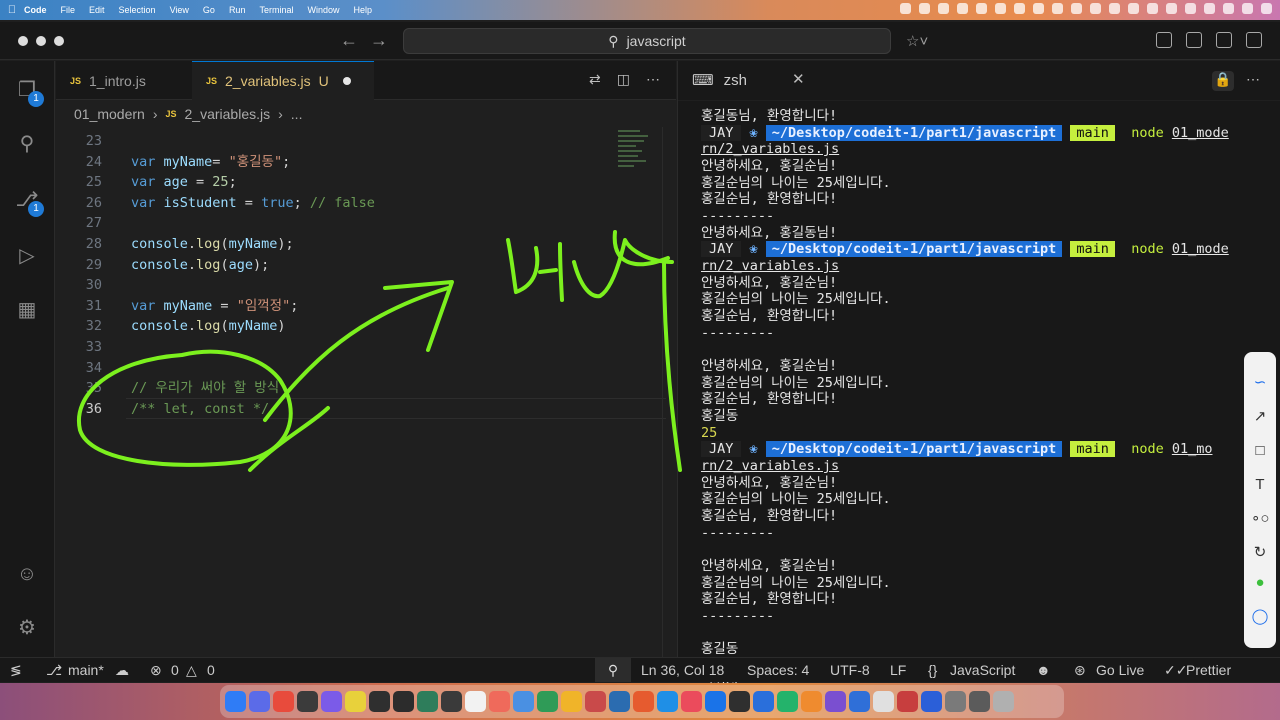 Image resolution: width=1280 pixels, height=720 pixels. Describe the element at coordinates (336, 182) in the screenshot. I see `code-line: 25 var age = 25;` at that location.